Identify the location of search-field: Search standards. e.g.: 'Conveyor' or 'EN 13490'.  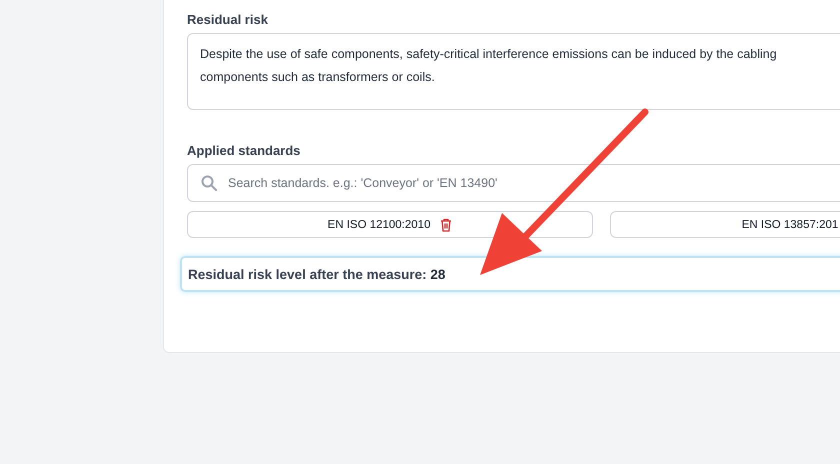
(513, 183).